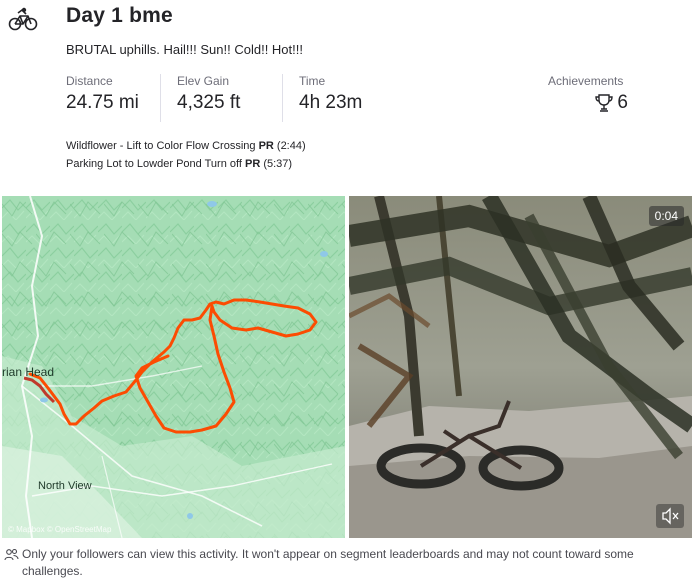 Image resolution: width=699 pixels, height=578 pixels. I want to click on stat-time-label: Time, so click(312, 81).